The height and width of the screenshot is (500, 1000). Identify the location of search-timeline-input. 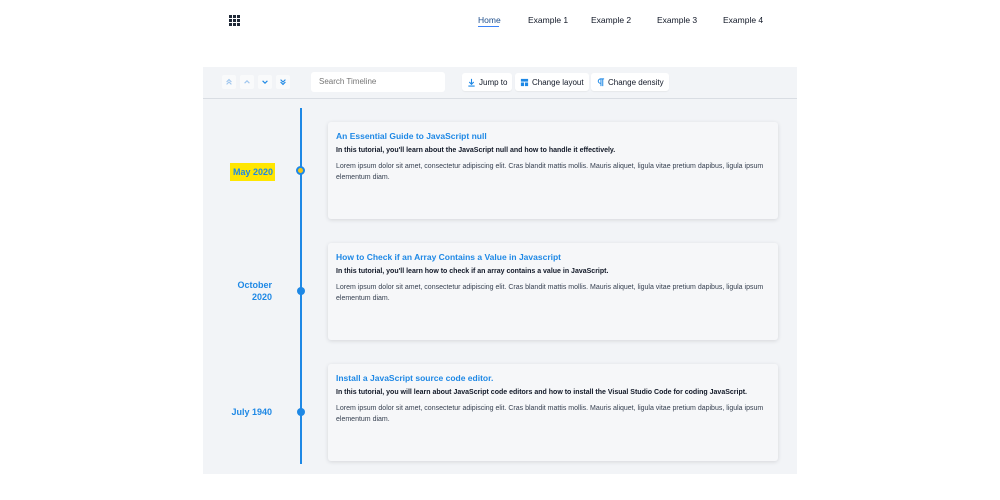
(378, 82).